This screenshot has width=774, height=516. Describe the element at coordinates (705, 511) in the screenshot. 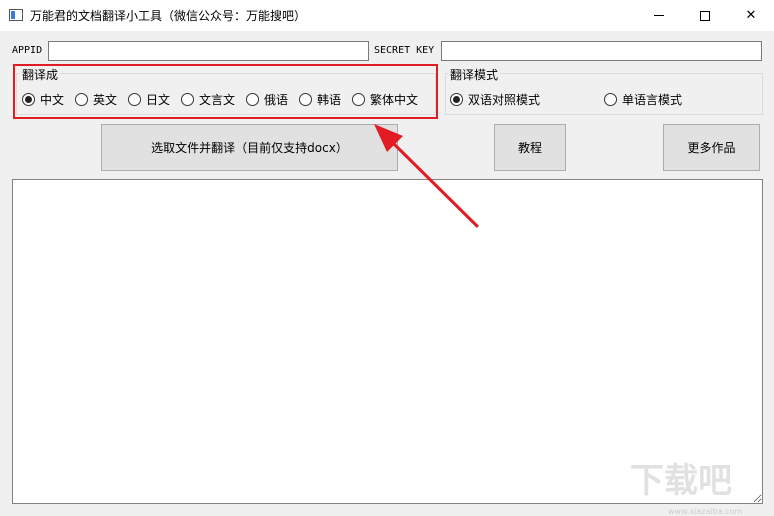

I see `watermark-url: www.xiazaiba.com` at that location.